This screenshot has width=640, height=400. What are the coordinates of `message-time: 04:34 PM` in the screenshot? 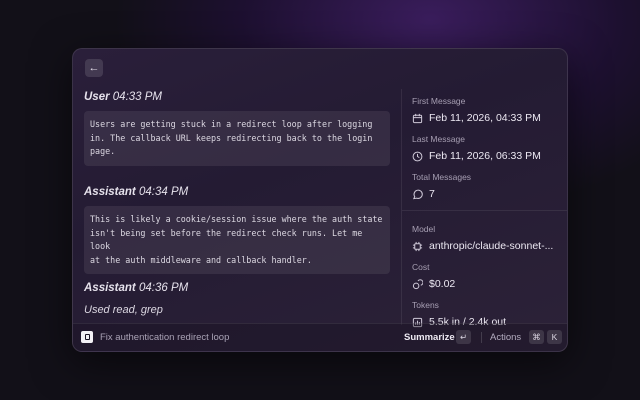 It's located at (163, 192).